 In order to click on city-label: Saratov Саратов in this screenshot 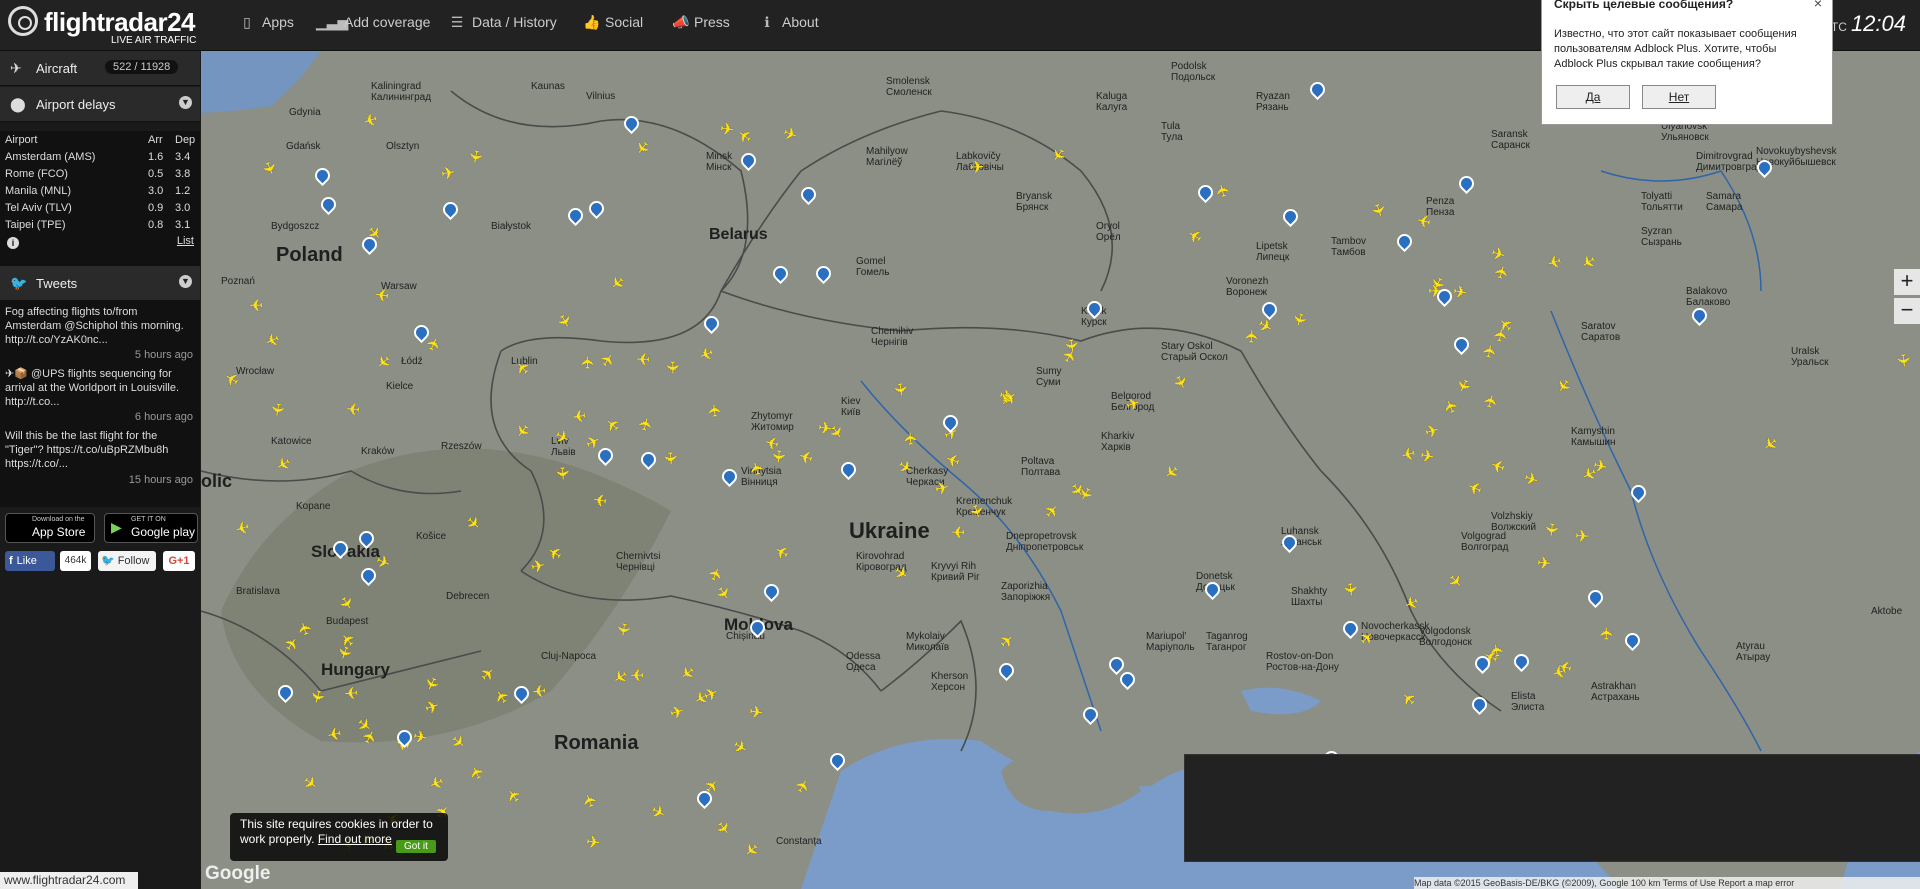, I will do `click(1601, 332)`.